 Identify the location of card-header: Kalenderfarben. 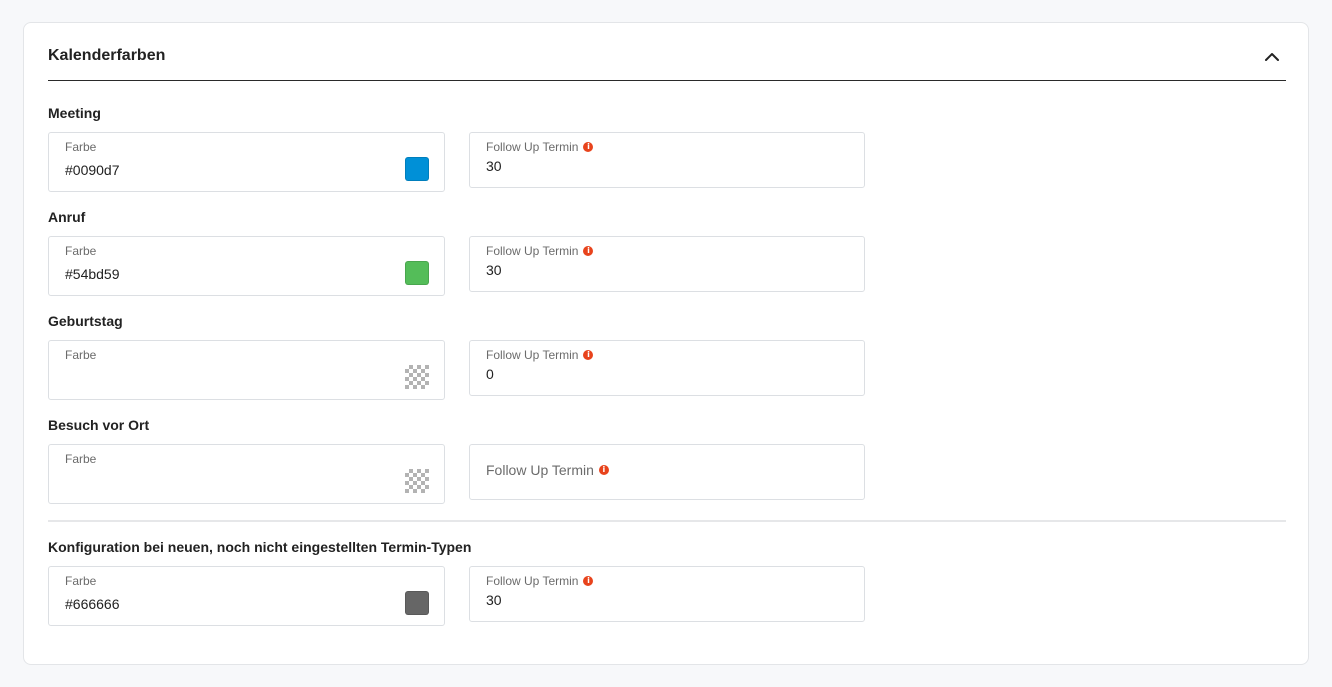
(667, 61).